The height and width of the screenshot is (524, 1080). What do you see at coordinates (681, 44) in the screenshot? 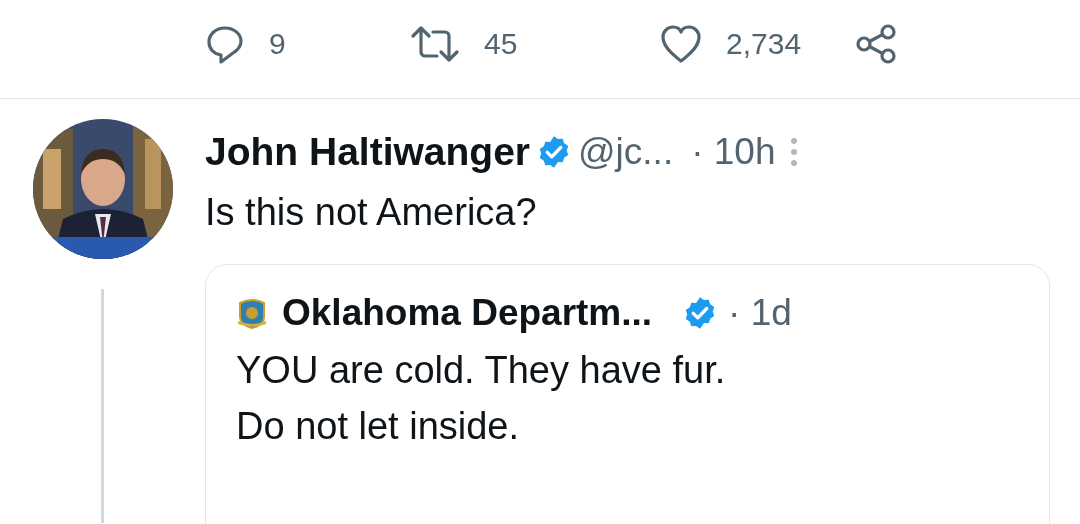
I see `heart-icon` at bounding box center [681, 44].